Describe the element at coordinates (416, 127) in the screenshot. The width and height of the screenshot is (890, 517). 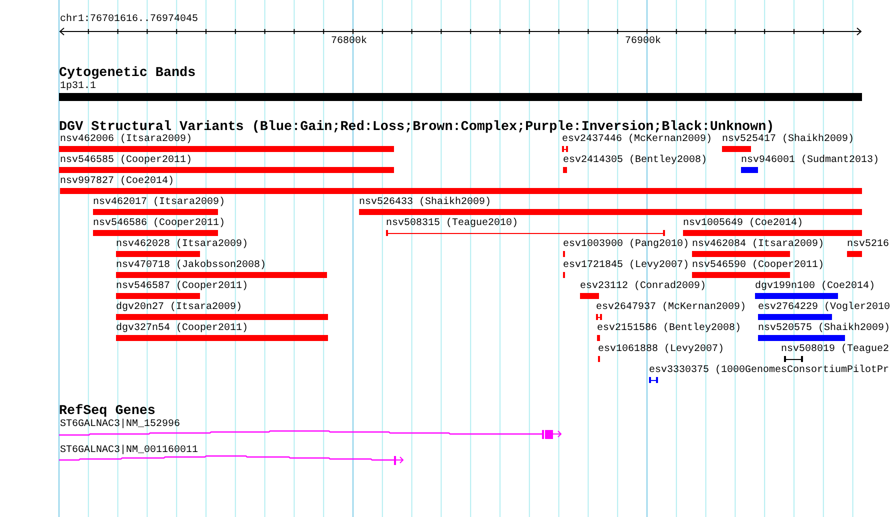
I see `track-title: DGV Structural Variants (Blue:Gain;Red:Loss;Brown:Complex;Purple:Inversion;Black:Unknown)` at that location.